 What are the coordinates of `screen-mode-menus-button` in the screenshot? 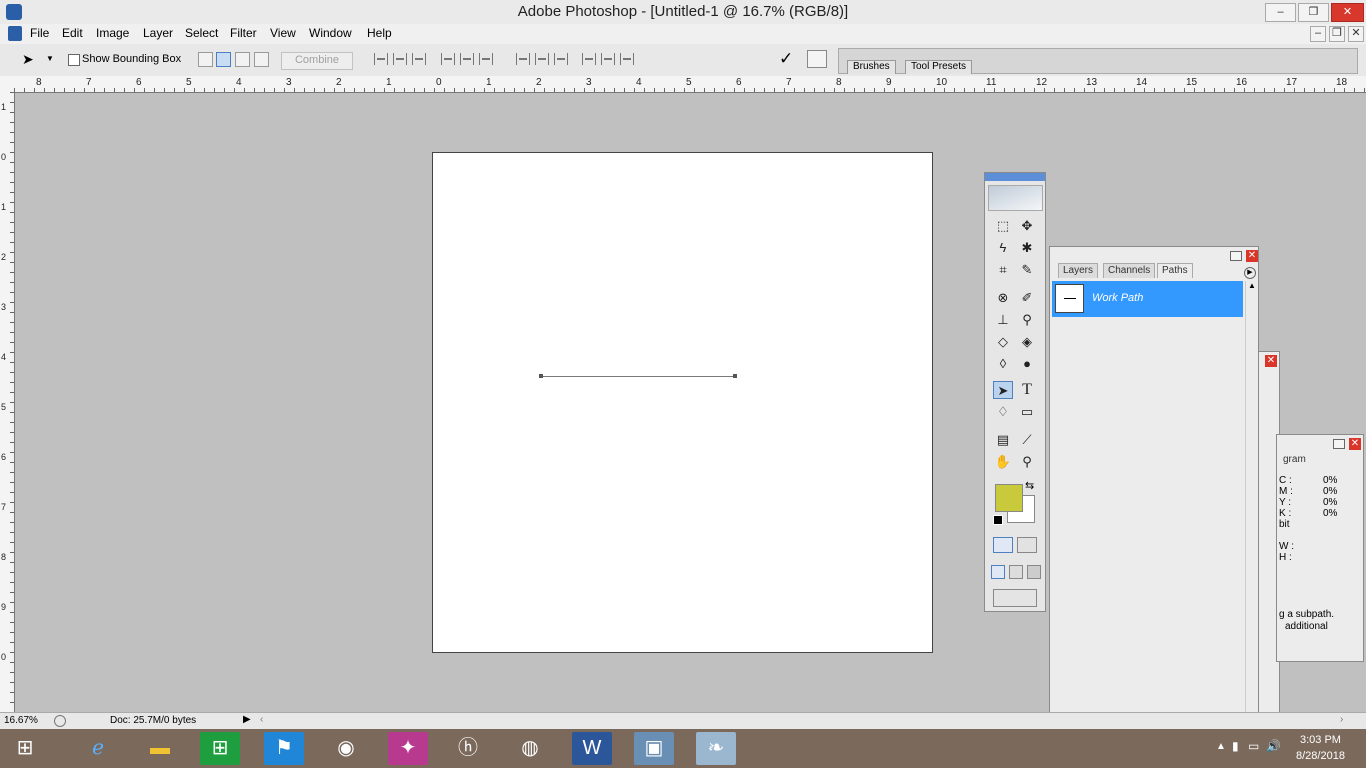 It's located at (1016, 572).